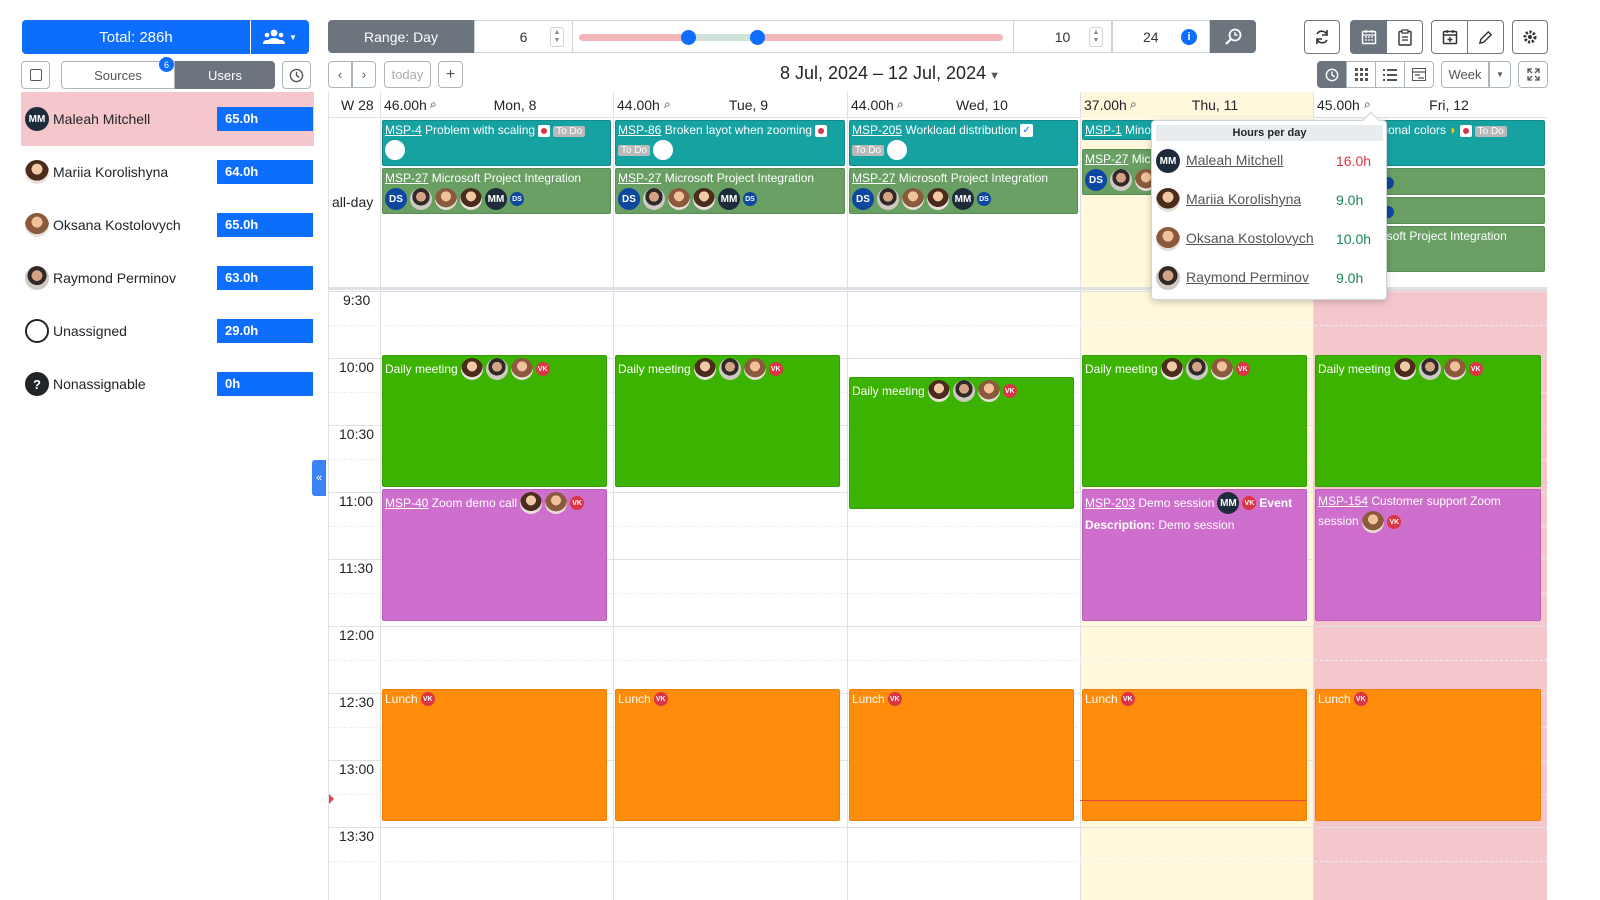 Image resolution: width=1600 pixels, height=900 pixels. Describe the element at coordinates (1368, 37) in the screenshot. I see `calendar-view-button` at that location.